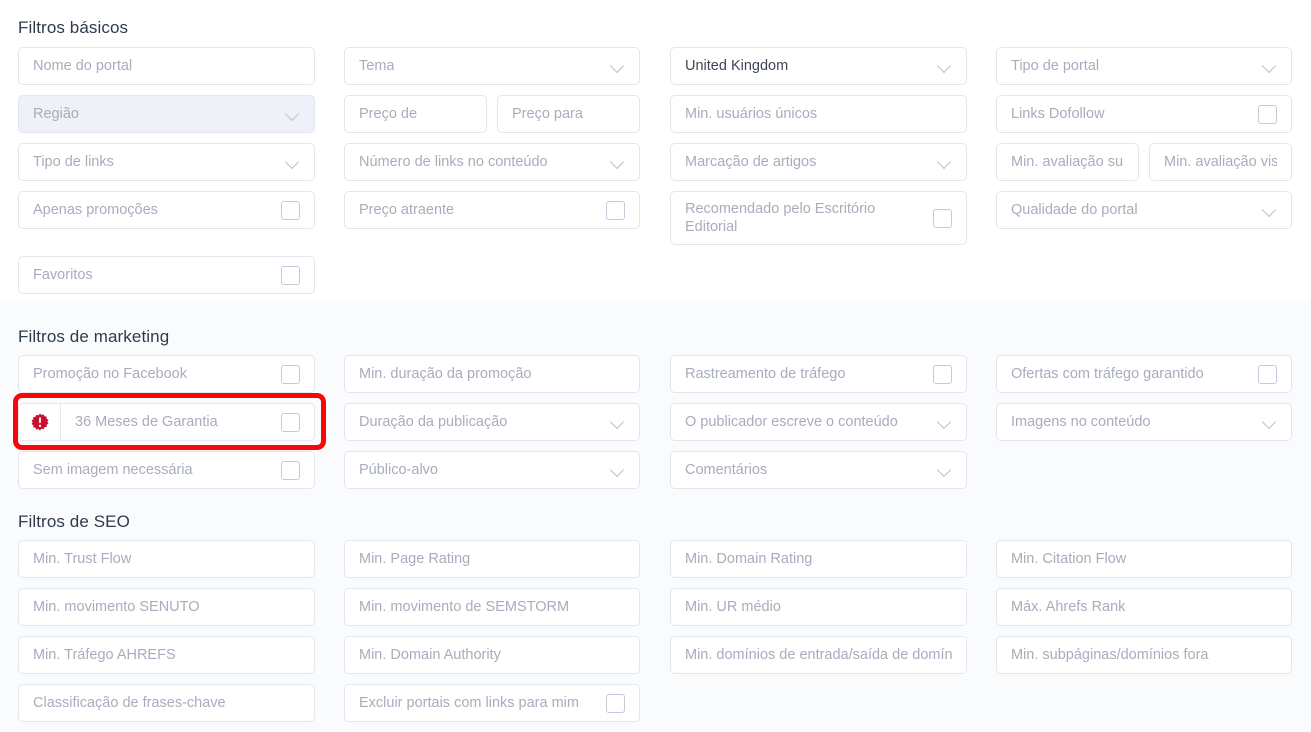  I want to click on field-duracao-da-publicacao: Duração da publicação, so click(492, 422).